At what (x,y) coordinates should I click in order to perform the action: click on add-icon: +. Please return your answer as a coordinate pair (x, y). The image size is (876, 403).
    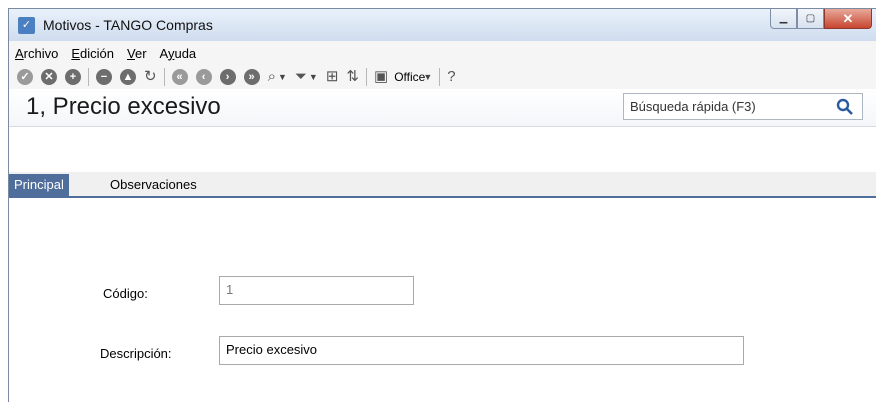
    Looking at the image, I should click on (73, 77).